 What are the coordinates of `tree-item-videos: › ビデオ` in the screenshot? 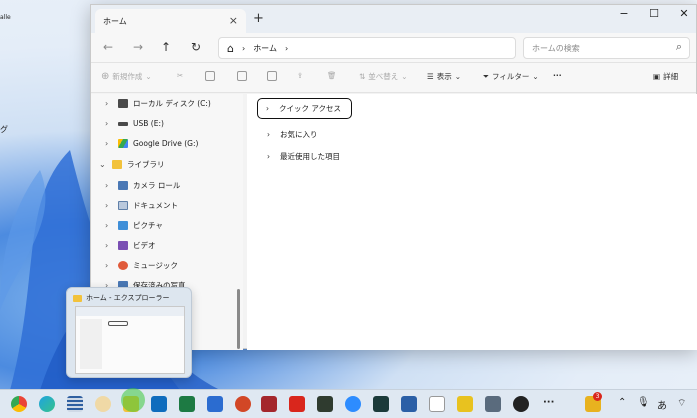 It's located at (130, 245).